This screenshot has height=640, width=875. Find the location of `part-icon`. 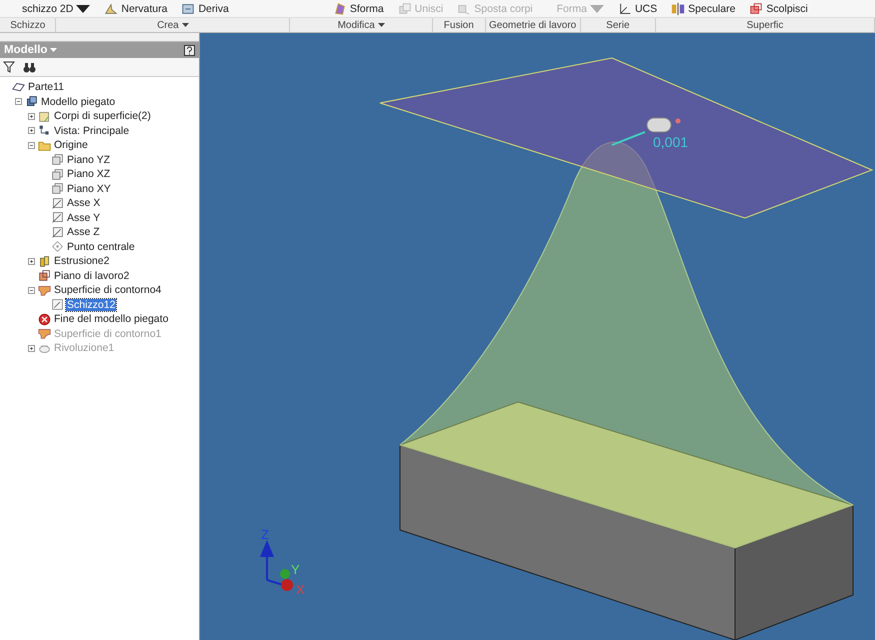

part-icon is located at coordinates (18, 87).